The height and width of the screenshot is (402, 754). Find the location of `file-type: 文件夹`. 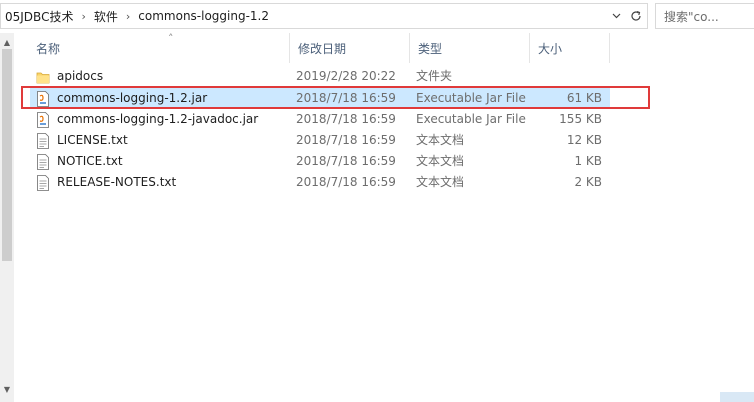

file-type: 文件夹 is located at coordinates (434, 76).